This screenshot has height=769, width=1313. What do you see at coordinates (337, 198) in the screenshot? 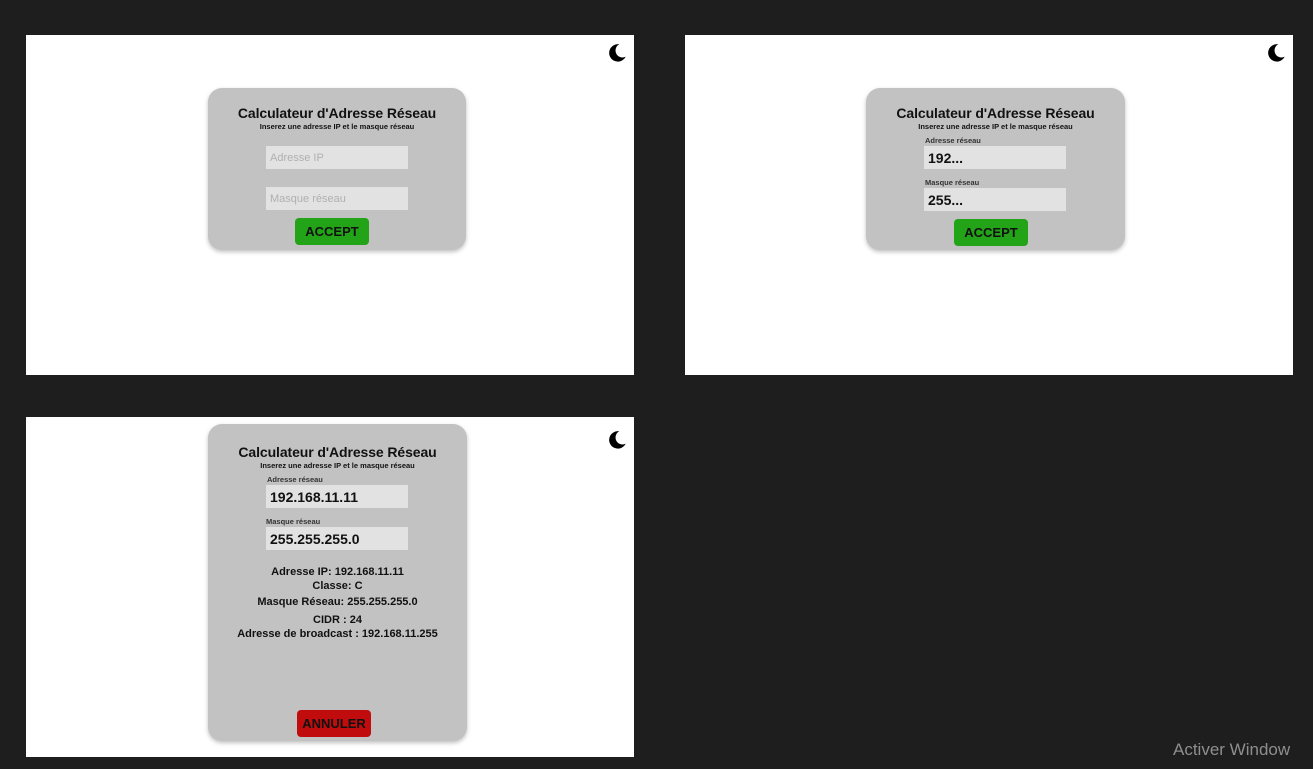
I see `subnet-mask-input: Masque réseau` at bounding box center [337, 198].